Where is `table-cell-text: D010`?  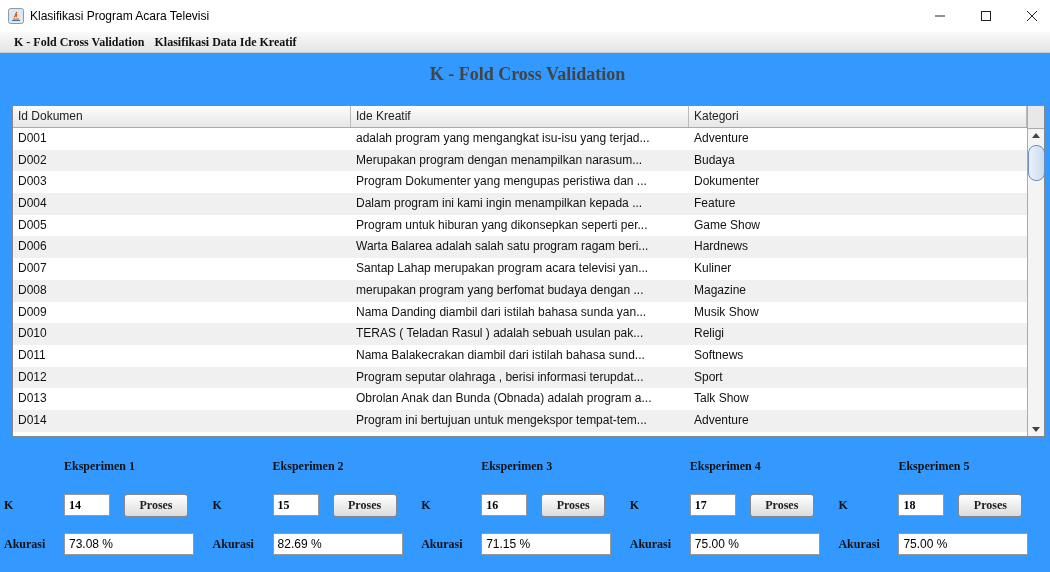 table-cell-text: D010 is located at coordinates (32, 334).